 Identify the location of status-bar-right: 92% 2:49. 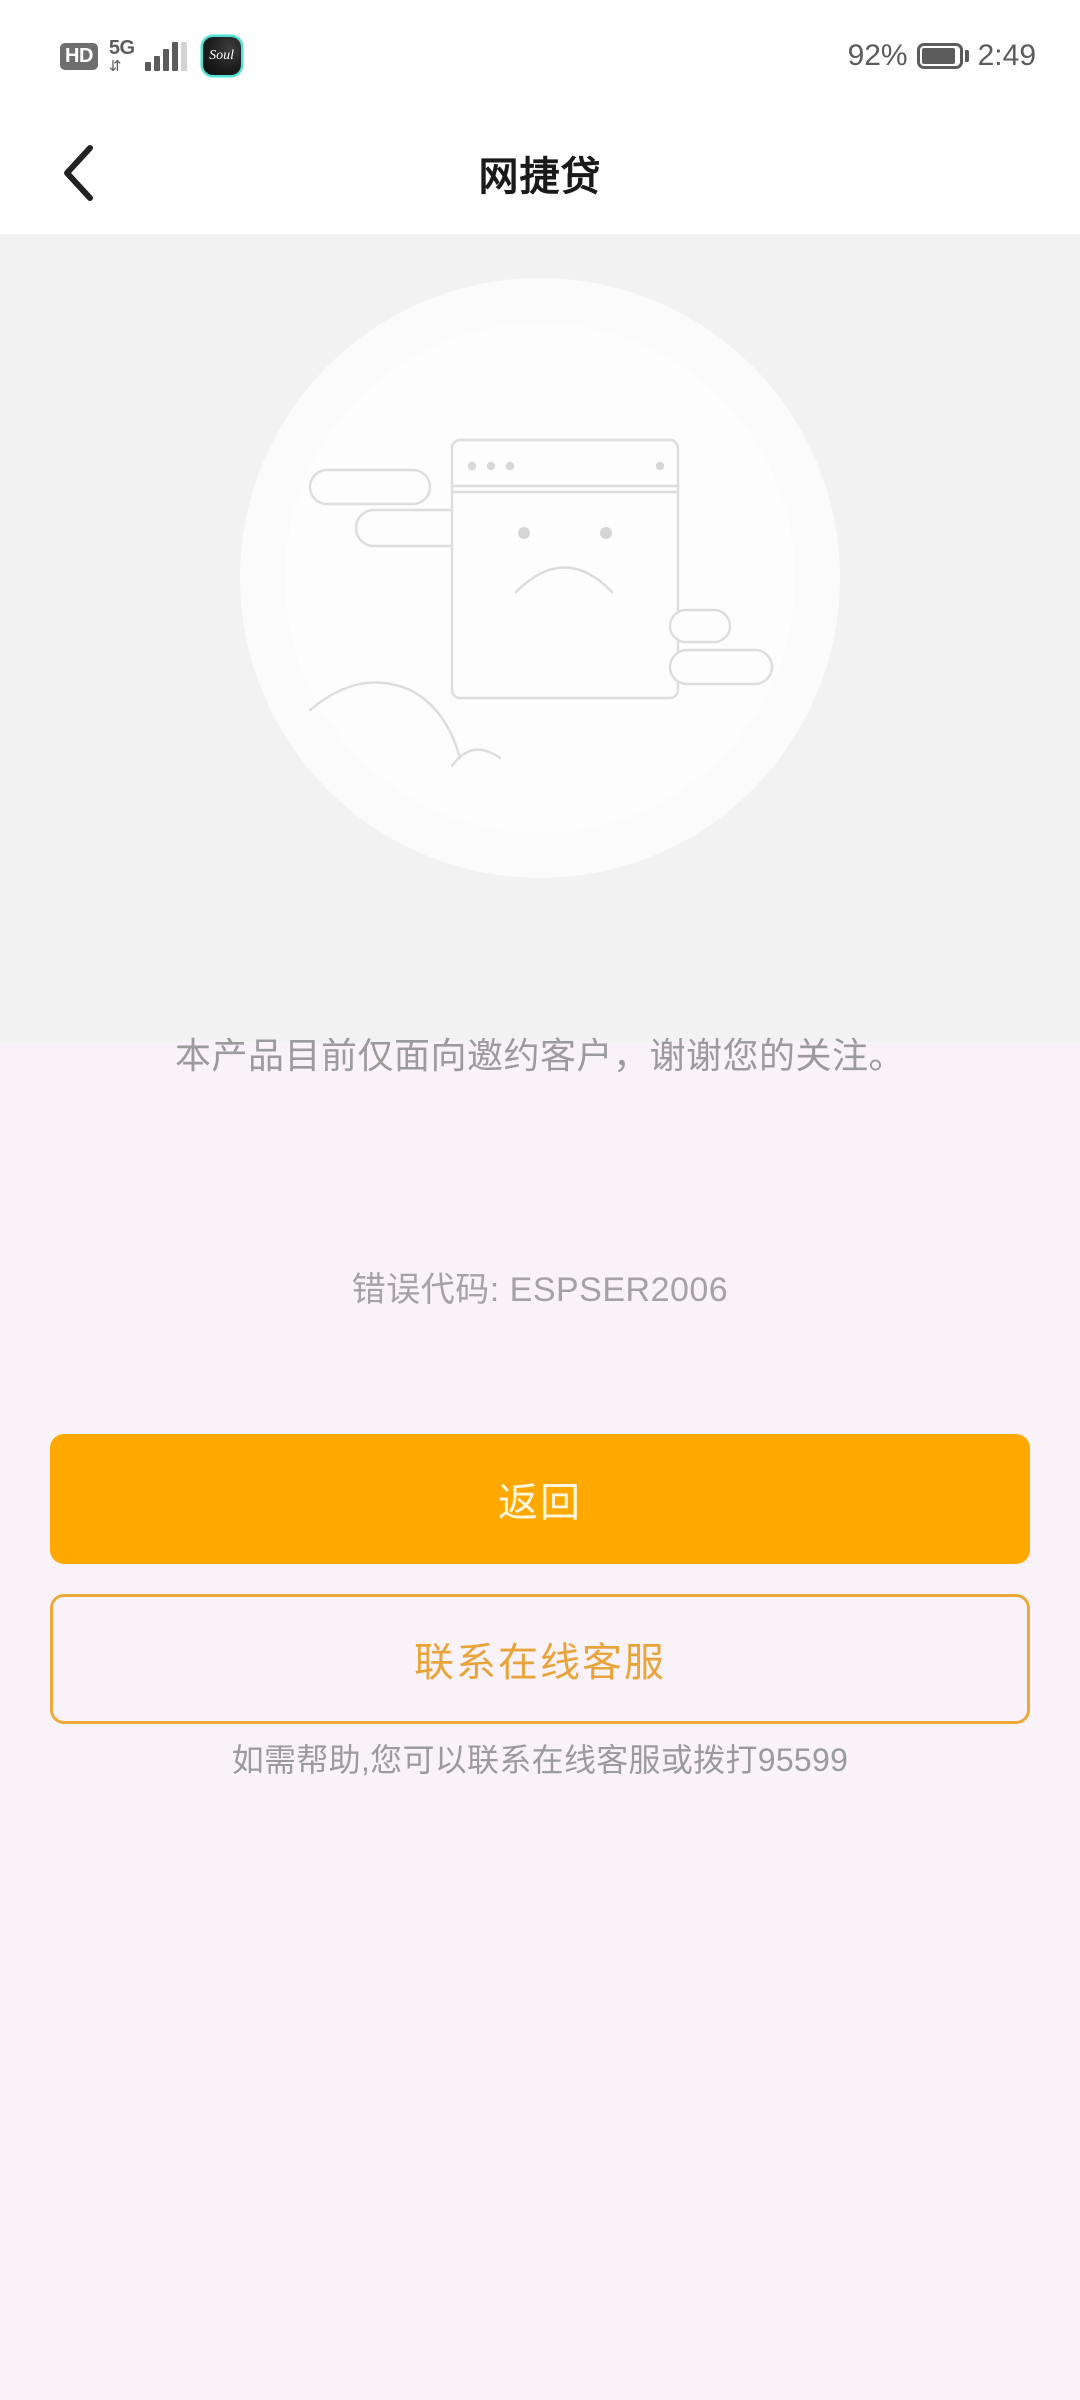
(942, 56).